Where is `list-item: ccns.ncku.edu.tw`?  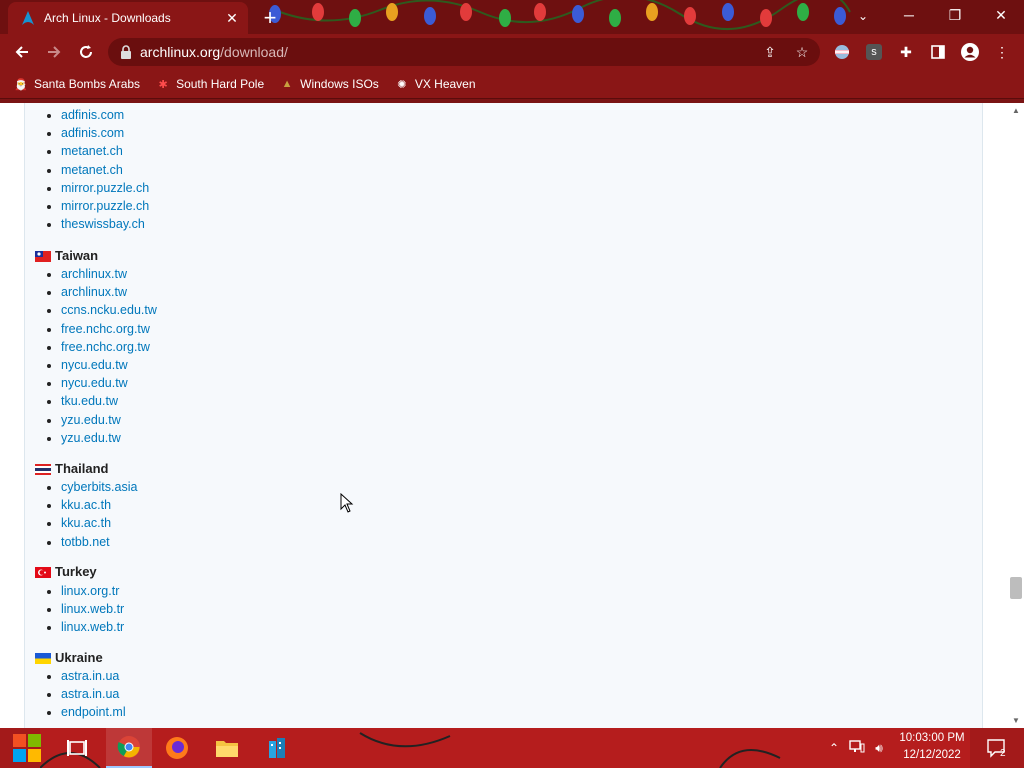 list-item: ccns.ncku.edu.tw is located at coordinates (109, 310).